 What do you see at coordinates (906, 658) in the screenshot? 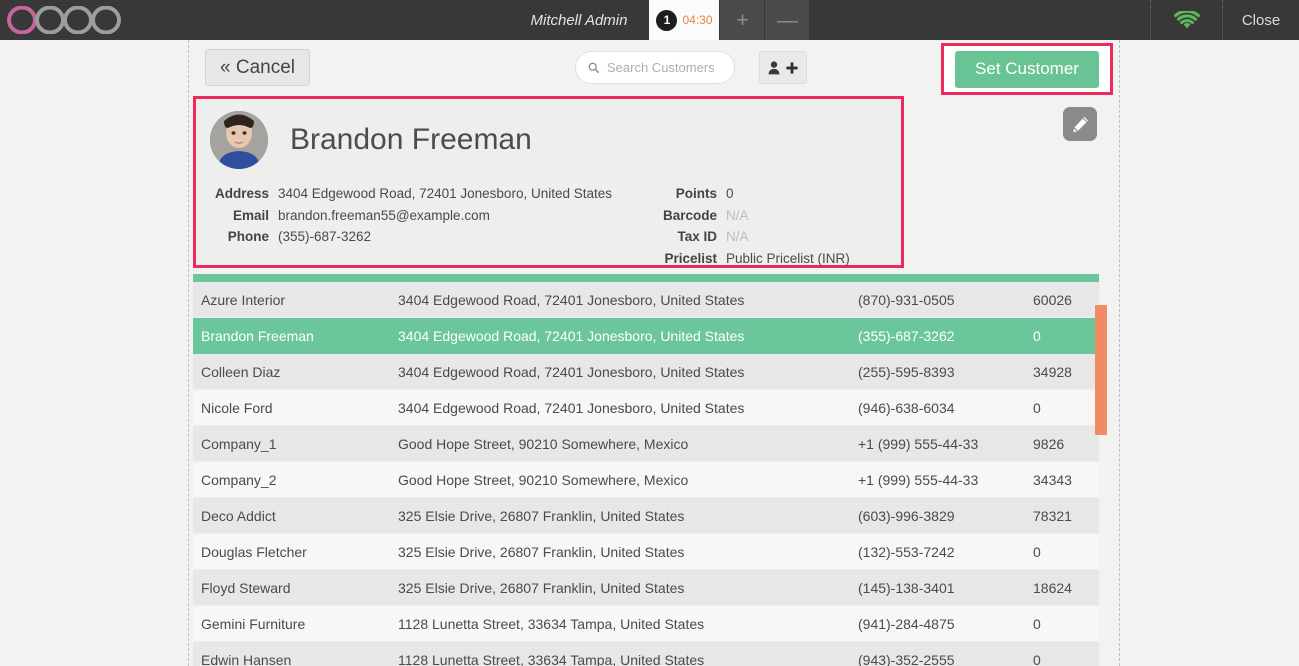
I see `row-phone: (943)-352-2555` at bounding box center [906, 658].